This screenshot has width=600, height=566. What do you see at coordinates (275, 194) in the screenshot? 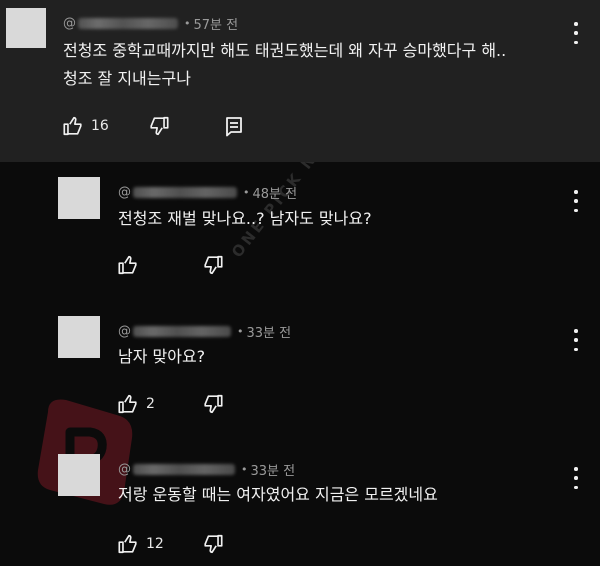
I see `comment-time: 48분 전` at bounding box center [275, 194].